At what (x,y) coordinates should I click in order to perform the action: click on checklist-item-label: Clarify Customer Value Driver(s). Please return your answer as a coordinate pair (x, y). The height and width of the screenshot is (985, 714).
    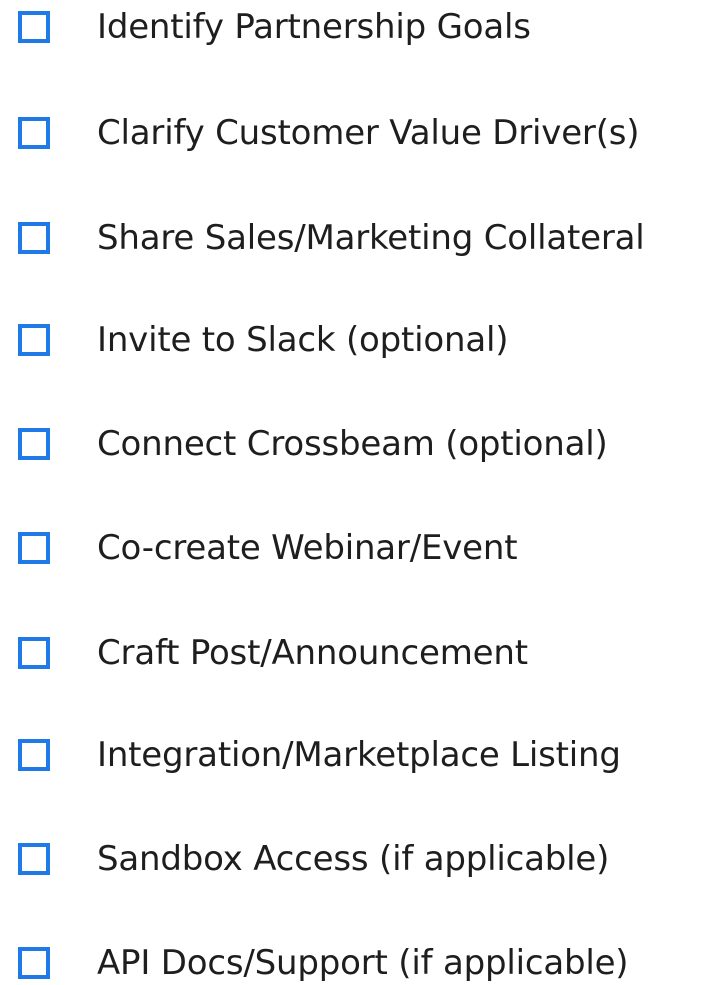
    Looking at the image, I should click on (368, 133).